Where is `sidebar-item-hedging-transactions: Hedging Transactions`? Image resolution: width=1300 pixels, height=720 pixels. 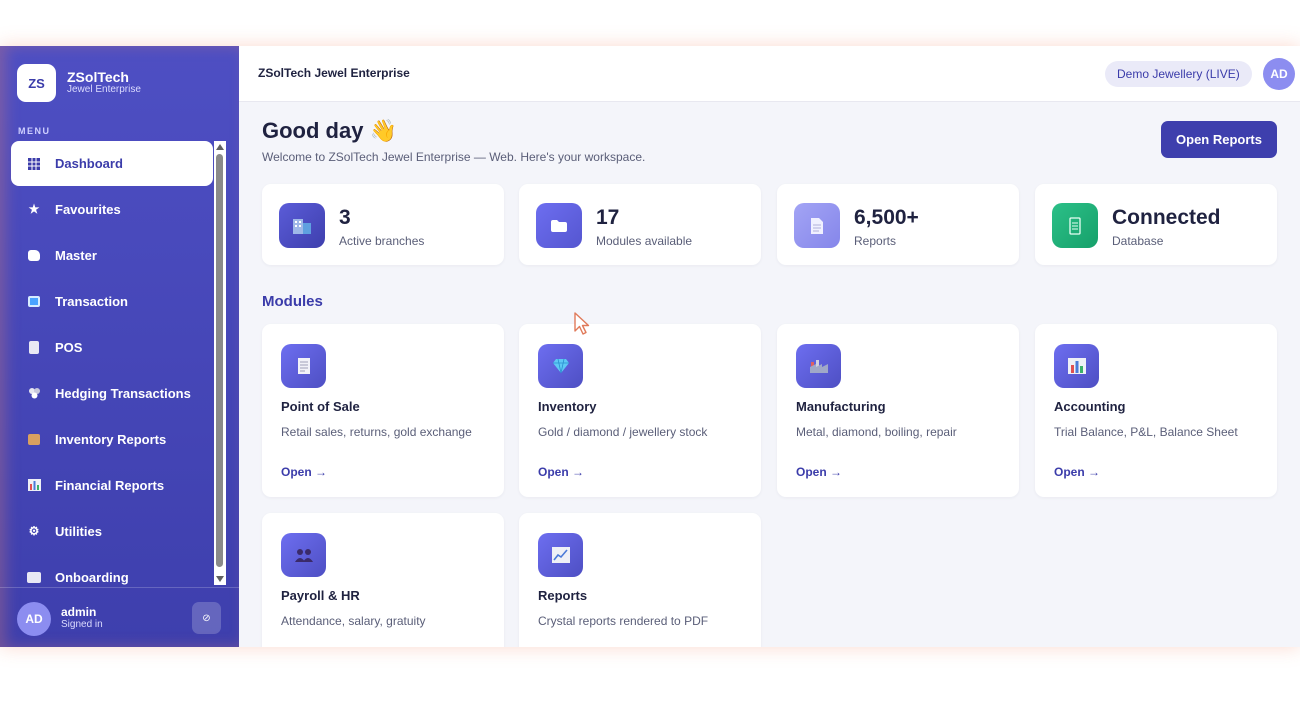 sidebar-item-hedging-transactions: Hedging Transactions is located at coordinates (112, 393).